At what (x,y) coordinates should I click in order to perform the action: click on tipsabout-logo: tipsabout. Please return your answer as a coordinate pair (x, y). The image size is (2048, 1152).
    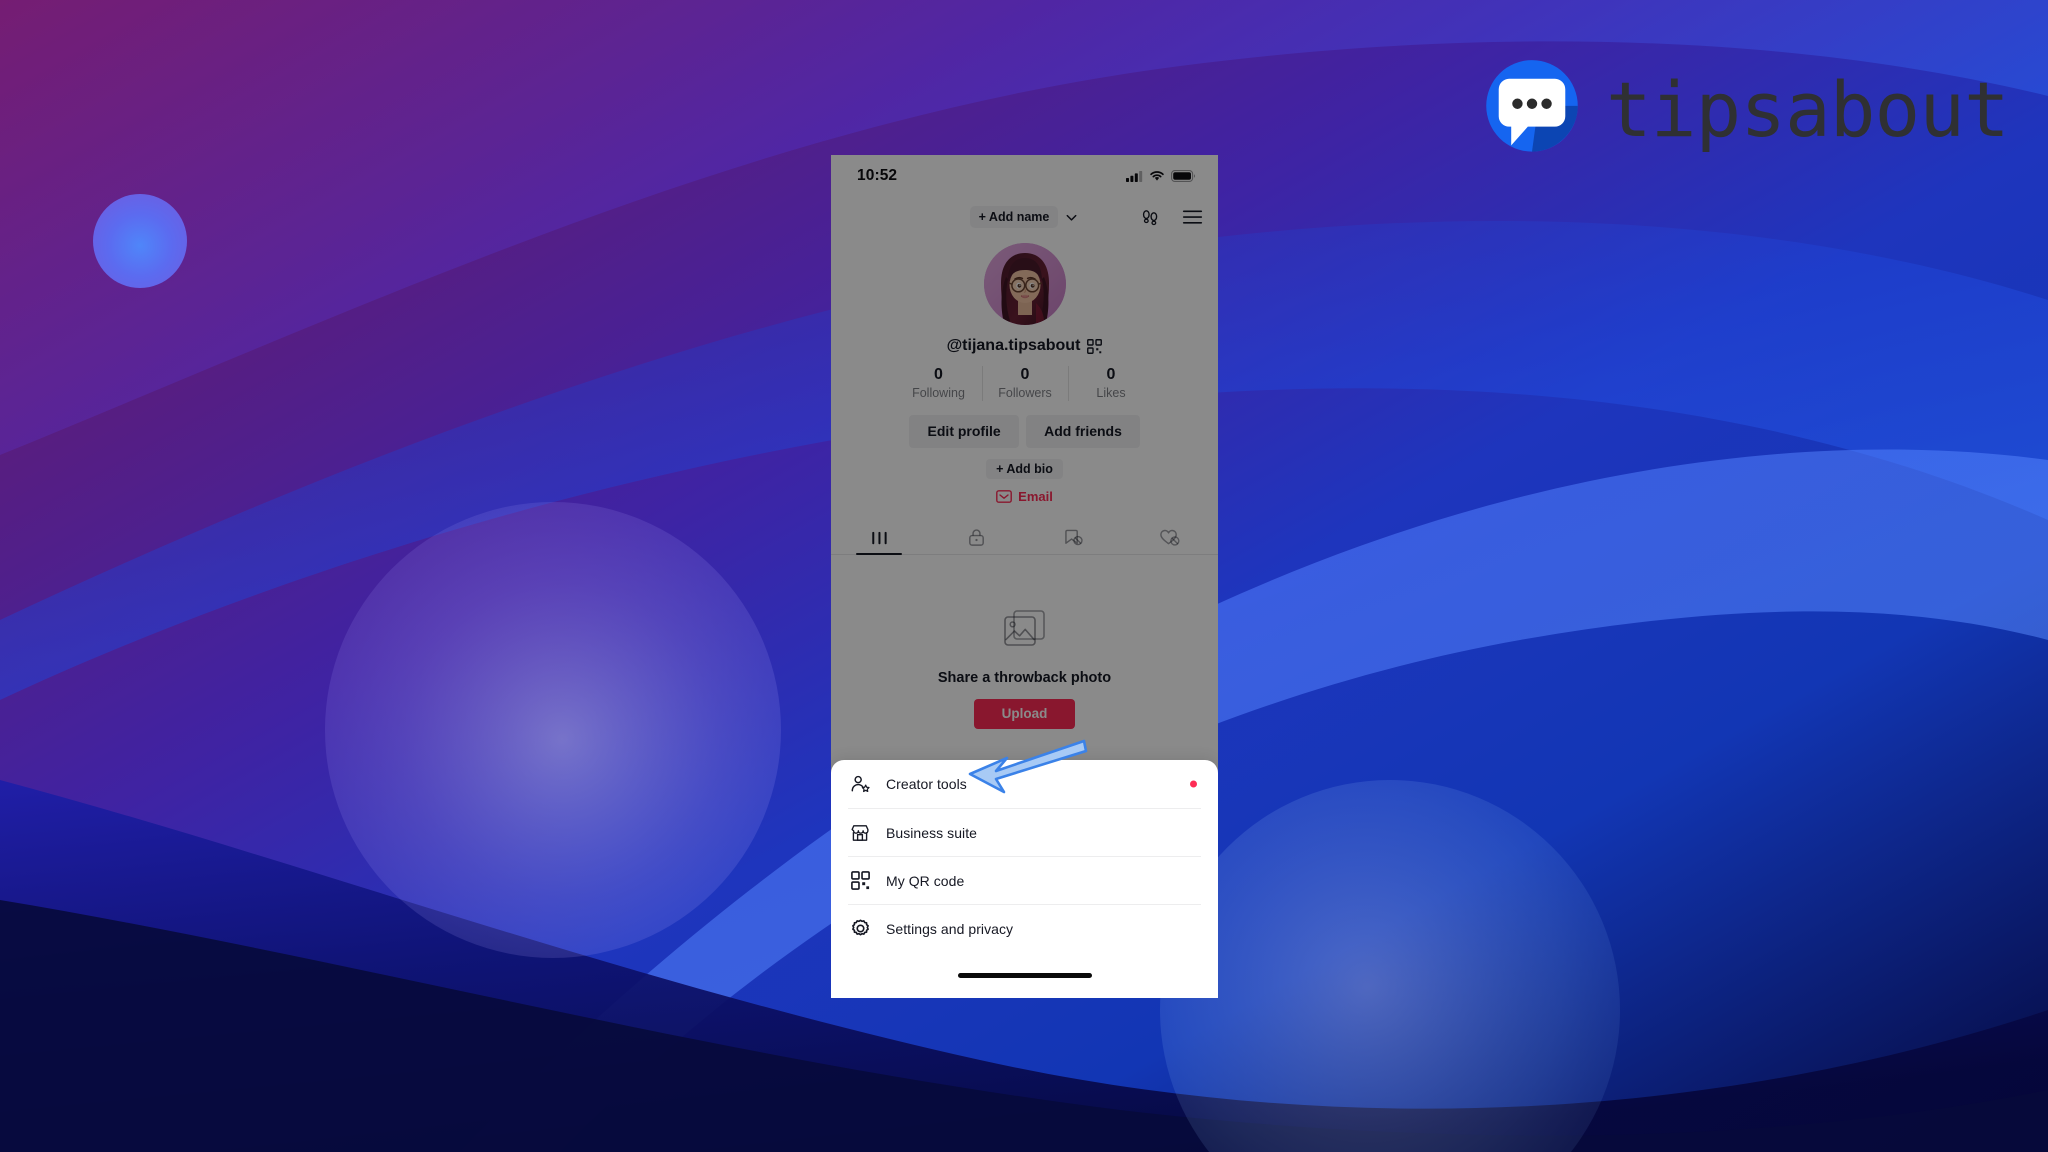
    Looking at the image, I should click on (1745, 110).